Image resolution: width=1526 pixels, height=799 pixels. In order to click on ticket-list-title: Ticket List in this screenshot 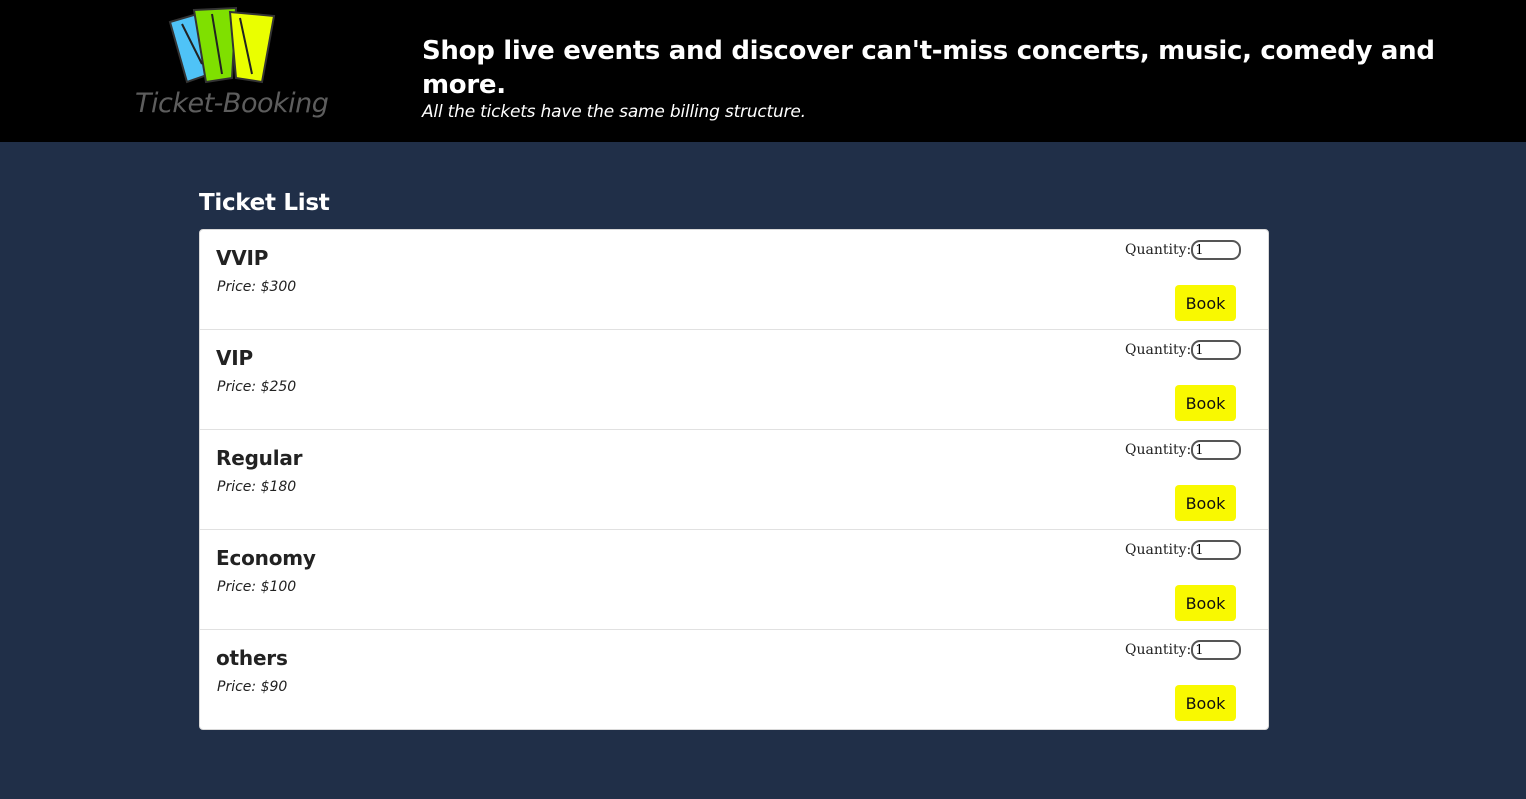, I will do `click(264, 203)`.